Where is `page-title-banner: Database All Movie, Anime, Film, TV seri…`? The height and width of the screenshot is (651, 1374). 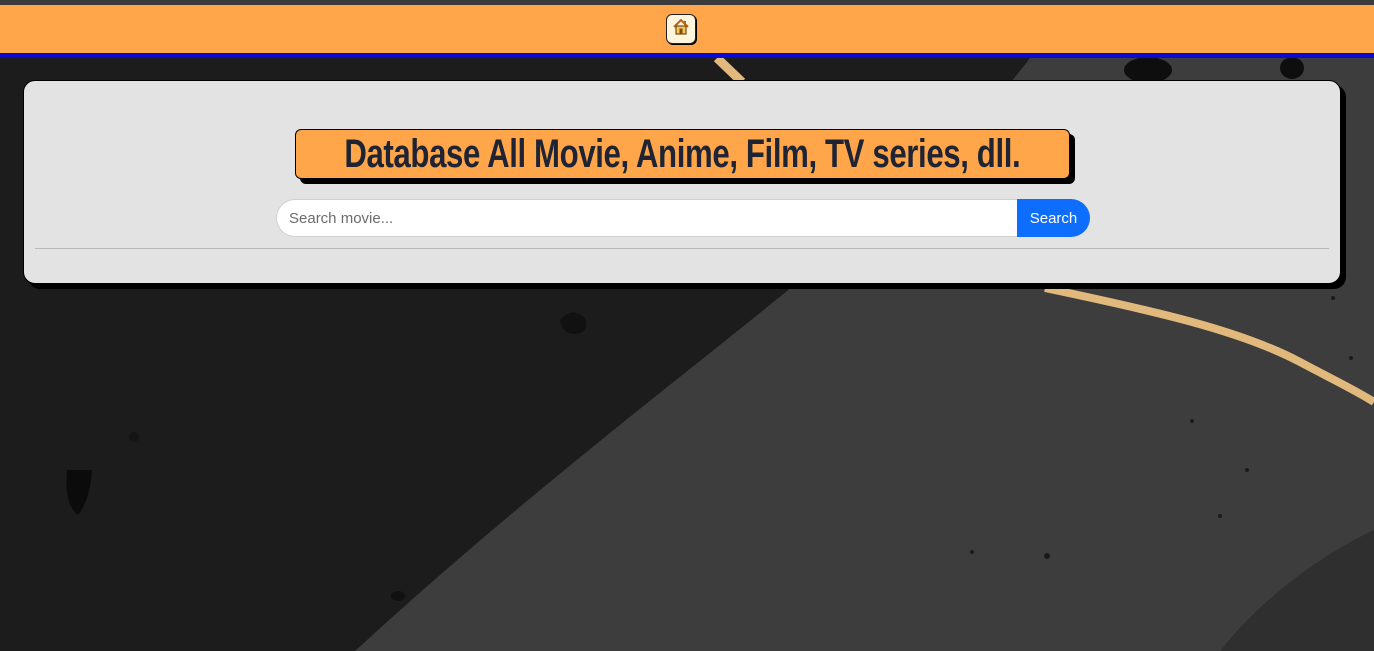 page-title-banner: Database All Movie, Anime, Film, TV seri… is located at coordinates (682, 154).